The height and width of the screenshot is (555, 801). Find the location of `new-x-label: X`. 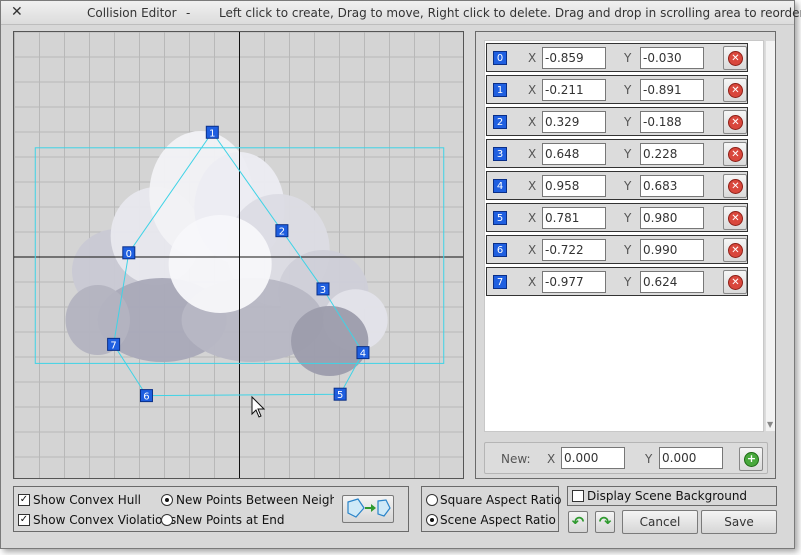

new-x-label: X is located at coordinates (551, 459).